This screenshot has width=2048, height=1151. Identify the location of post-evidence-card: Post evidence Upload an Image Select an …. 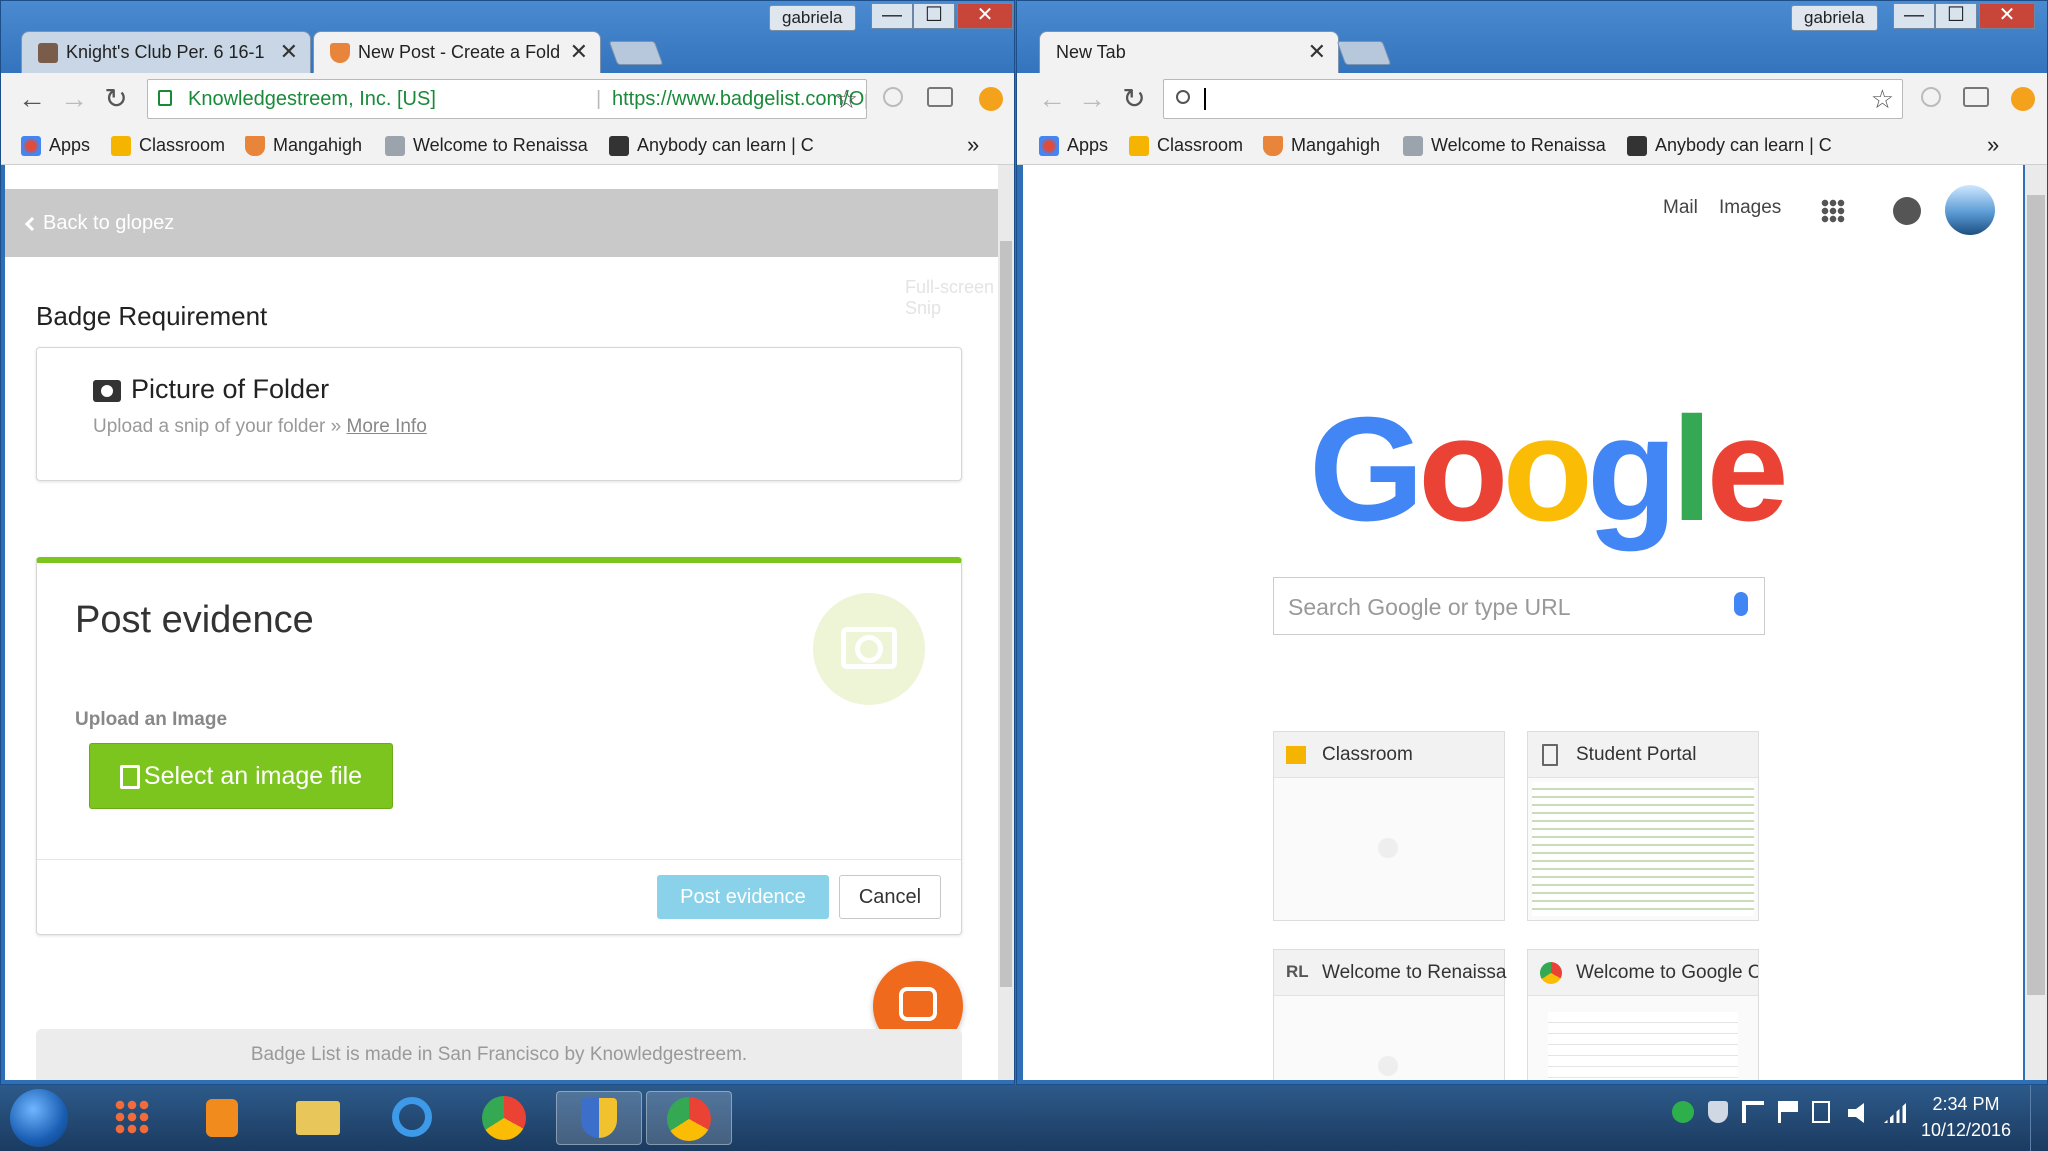
(499, 746).